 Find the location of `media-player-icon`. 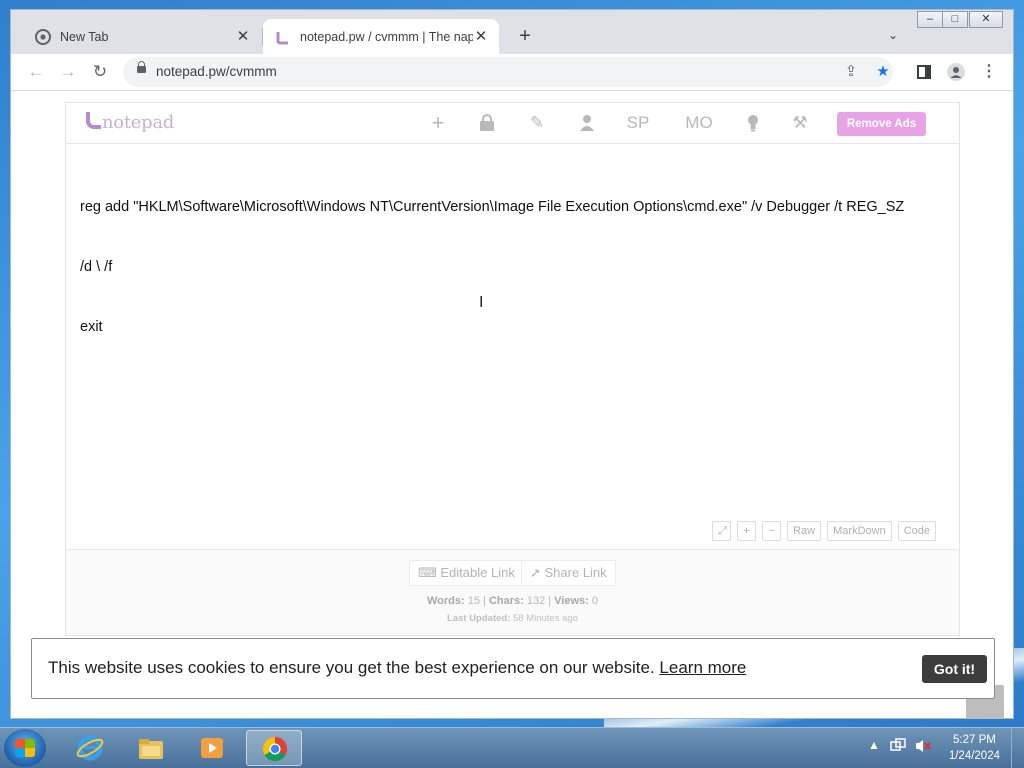

media-player-icon is located at coordinates (212, 748).